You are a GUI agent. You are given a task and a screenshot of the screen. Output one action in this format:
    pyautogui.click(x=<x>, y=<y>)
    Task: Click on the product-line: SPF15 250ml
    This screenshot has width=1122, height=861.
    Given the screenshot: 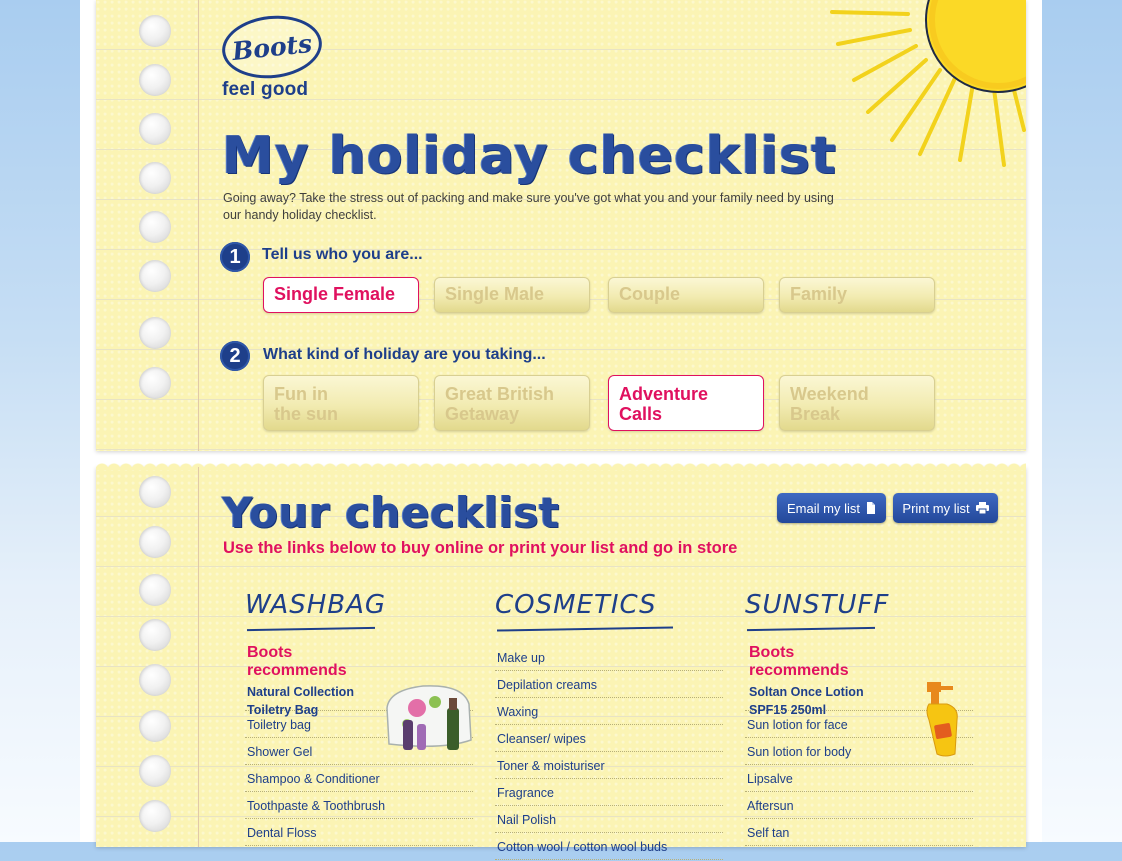 What is the action you would take?
    pyautogui.click(x=788, y=710)
    